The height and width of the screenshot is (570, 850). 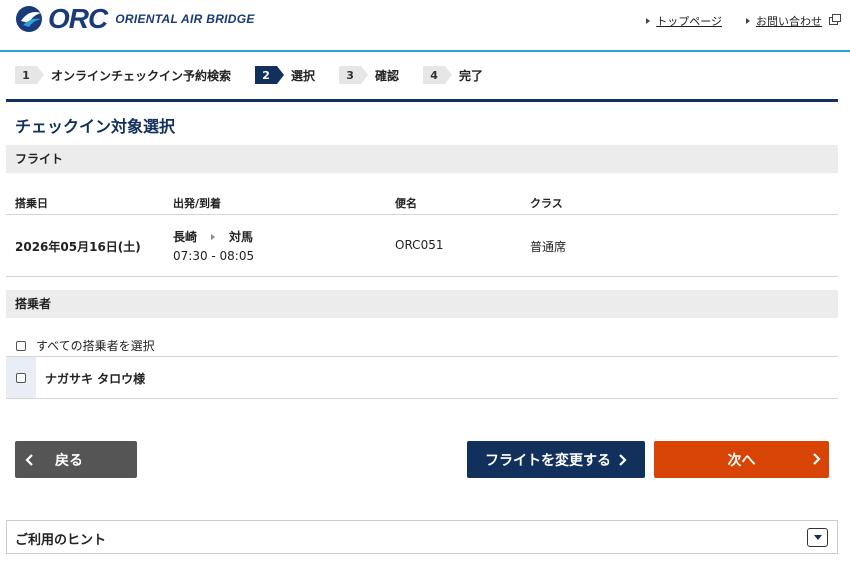 I want to click on progress-steps: 1 オンラインチェックイン予約検索 2 選択 3 確認 4 完了, so click(x=261, y=75).